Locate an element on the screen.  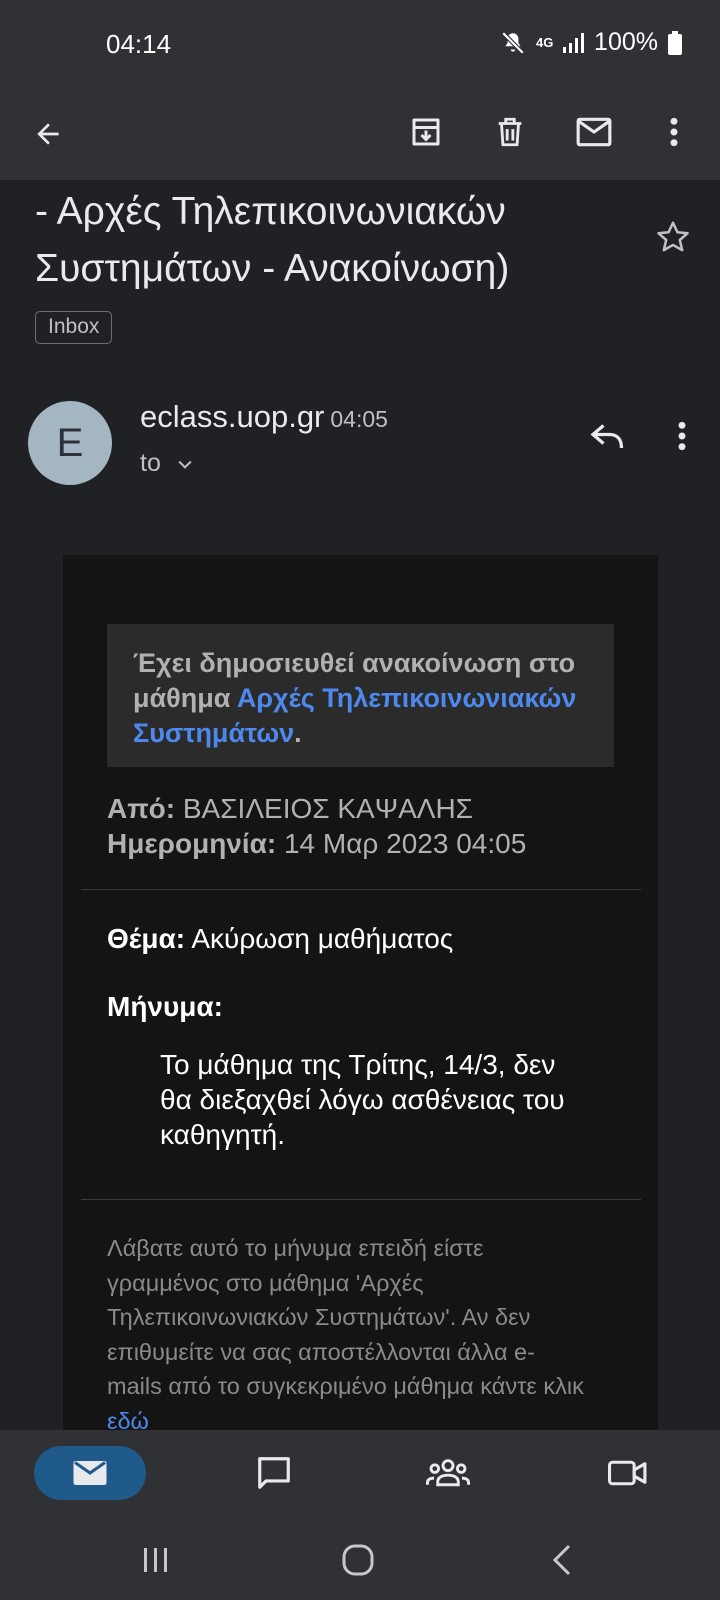
mark-unread-button is located at coordinates (594, 132).